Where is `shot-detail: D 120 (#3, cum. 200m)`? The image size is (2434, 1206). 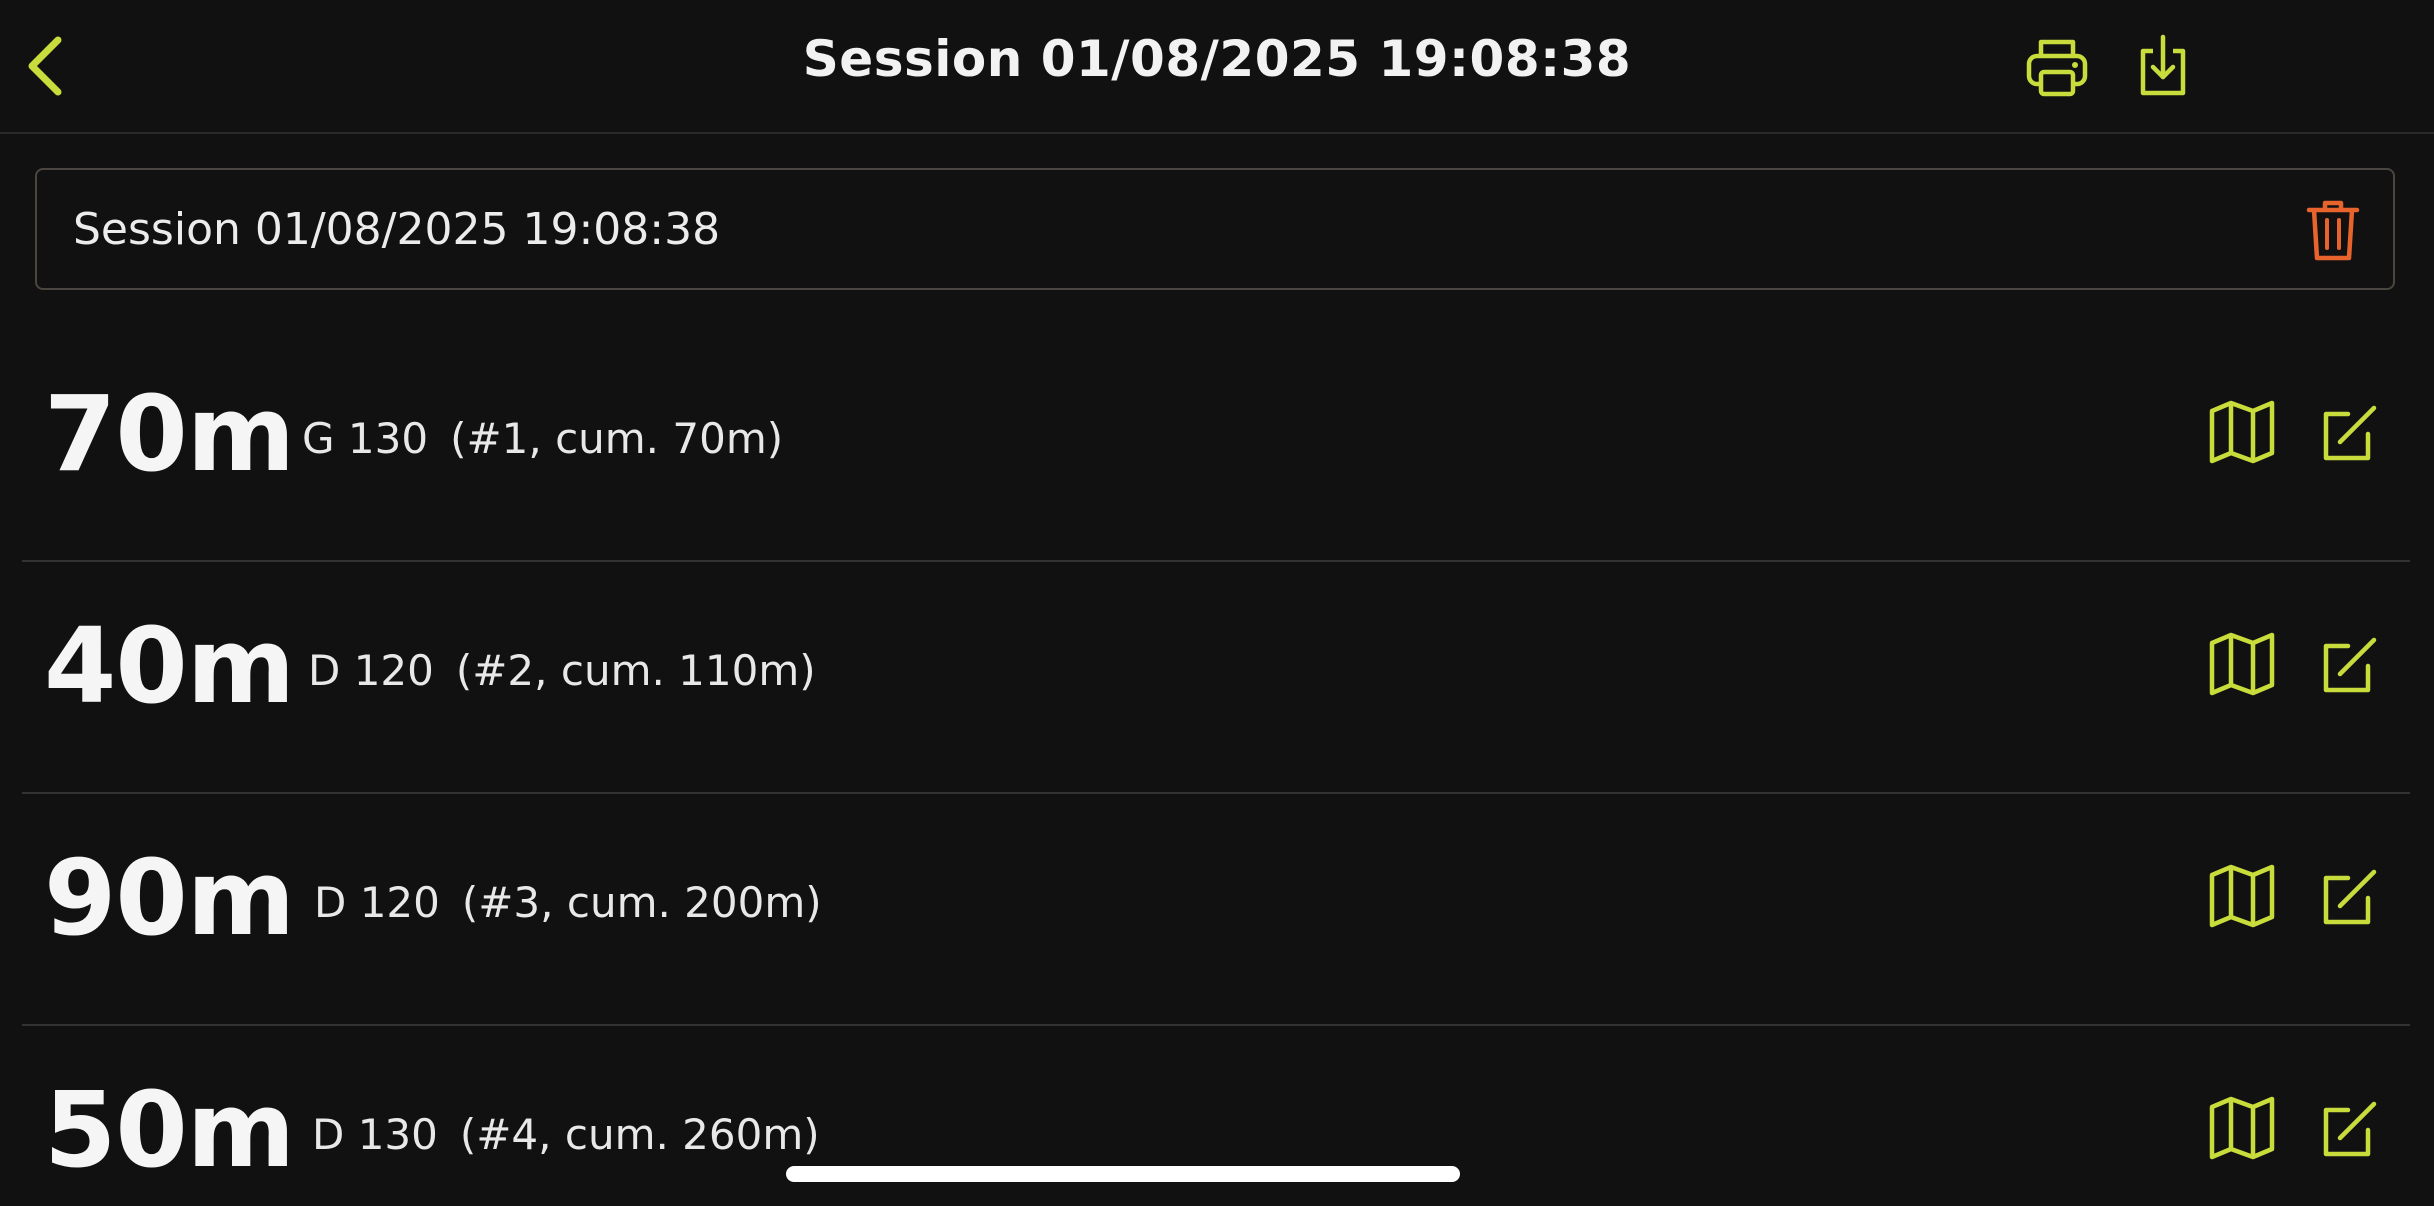
shot-detail: D 120 (#3, cum. 200m) is located at coordinates (568, 903).